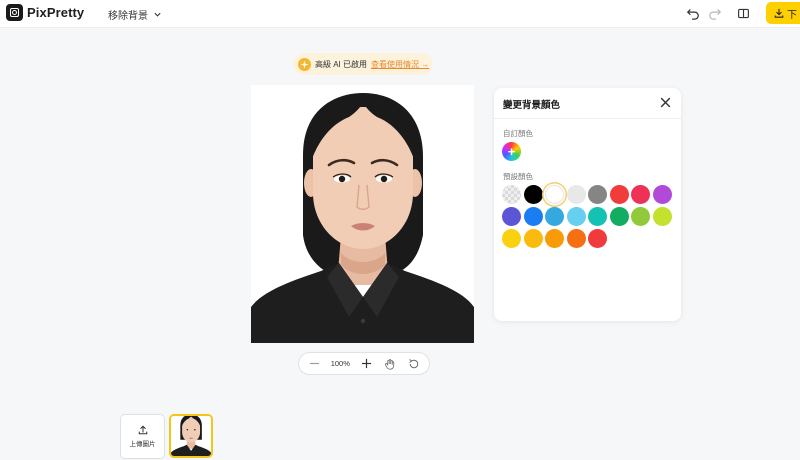 The width and height of the screenshot is (800, 460). I want to click on pan-button, so click(390, 364).